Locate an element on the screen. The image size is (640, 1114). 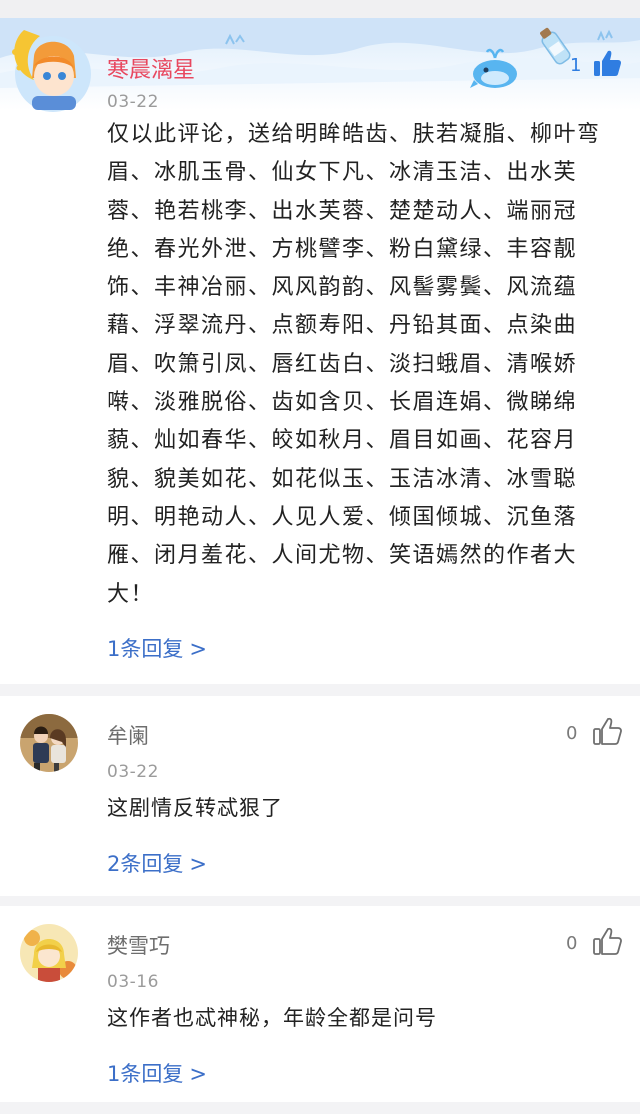
view-replies-link: 2条回复 > is located at coordinates (157, 863).